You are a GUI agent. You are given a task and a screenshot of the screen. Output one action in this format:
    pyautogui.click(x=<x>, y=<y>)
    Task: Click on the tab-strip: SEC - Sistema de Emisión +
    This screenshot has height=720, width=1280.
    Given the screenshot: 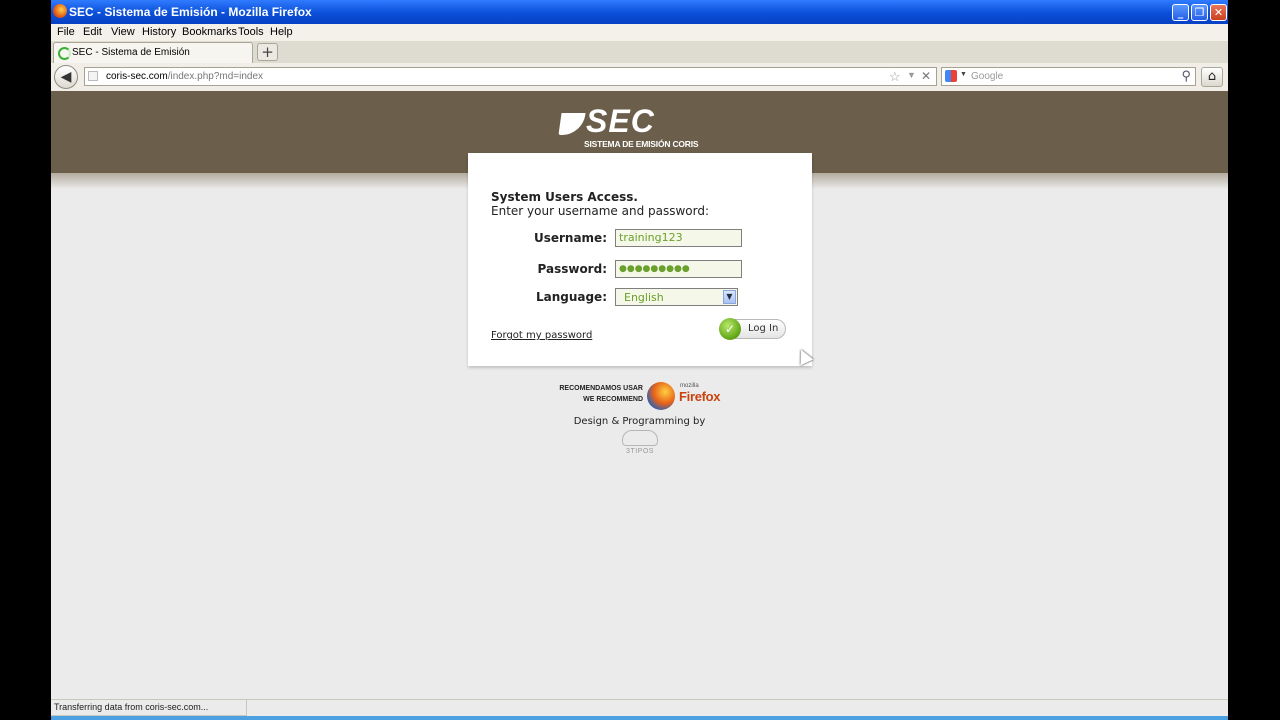 What is the action you would take?
    pyautogui.click(x=639, y=52)
    